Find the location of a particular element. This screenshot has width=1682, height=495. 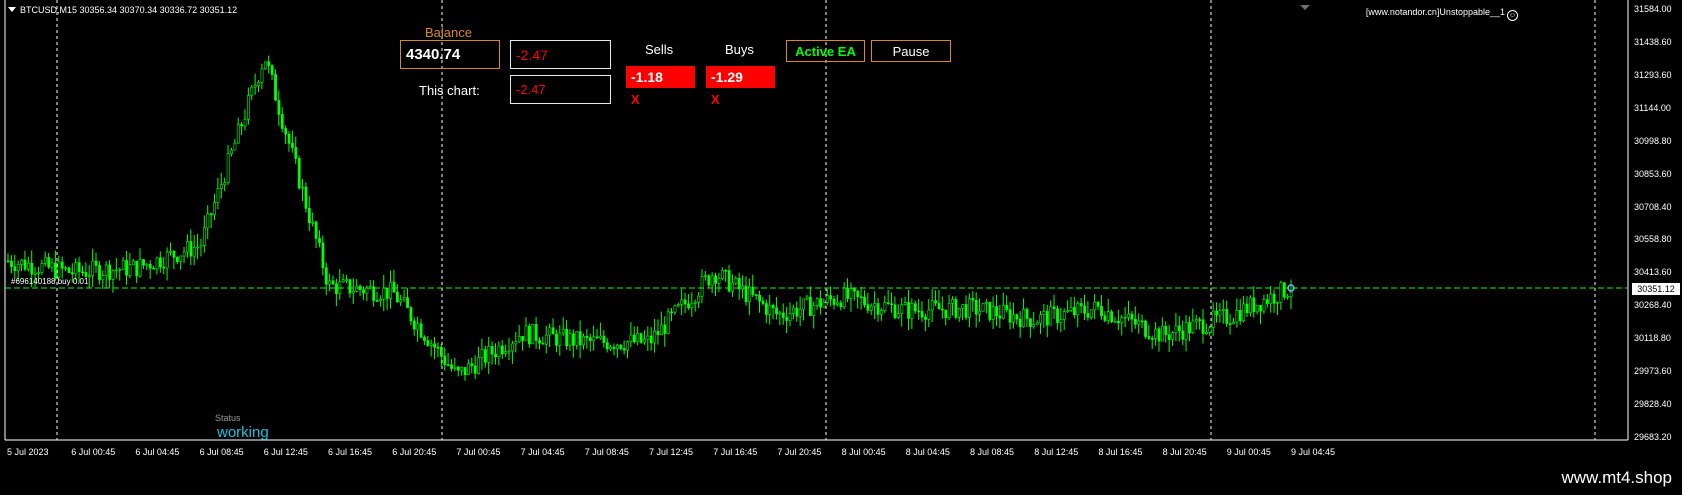

smiley-icon: ☺ is located at coordinates (1512, 15).